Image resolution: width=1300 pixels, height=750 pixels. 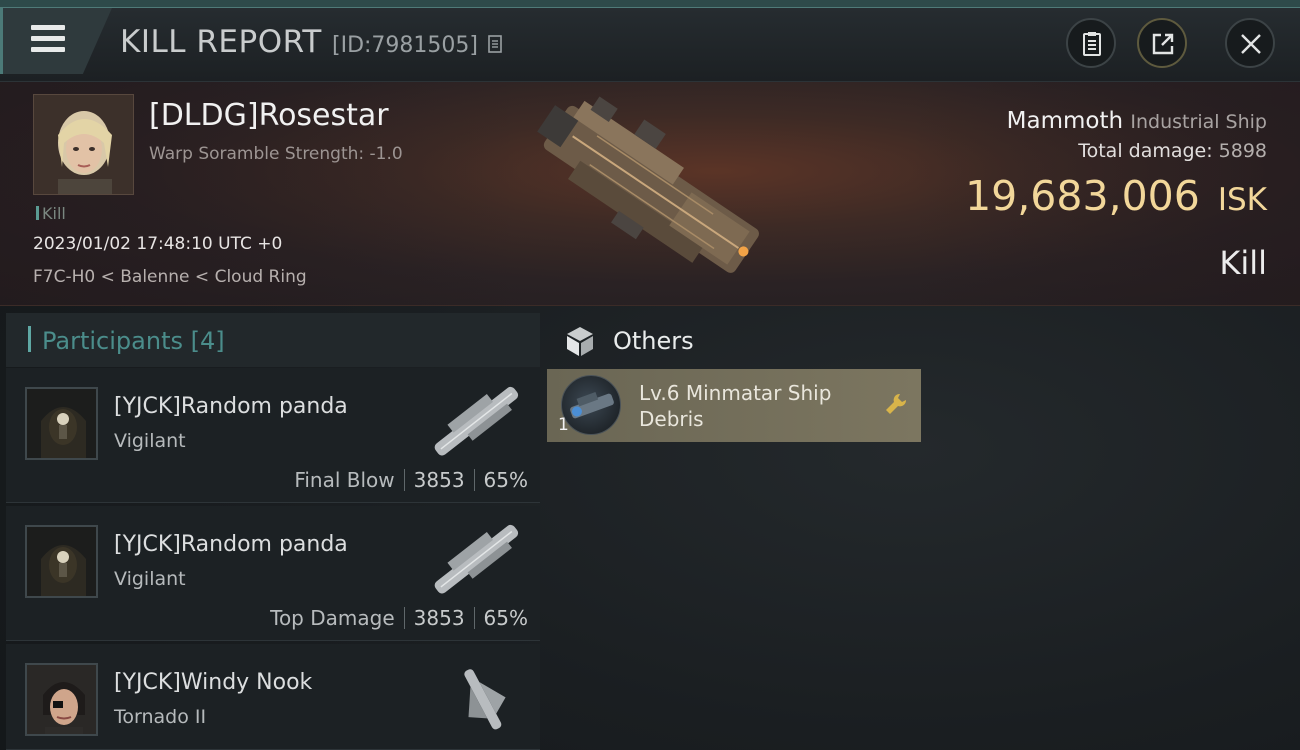 I want to click on total-damage-label: Total damage:, so click(x=1145, y=151).